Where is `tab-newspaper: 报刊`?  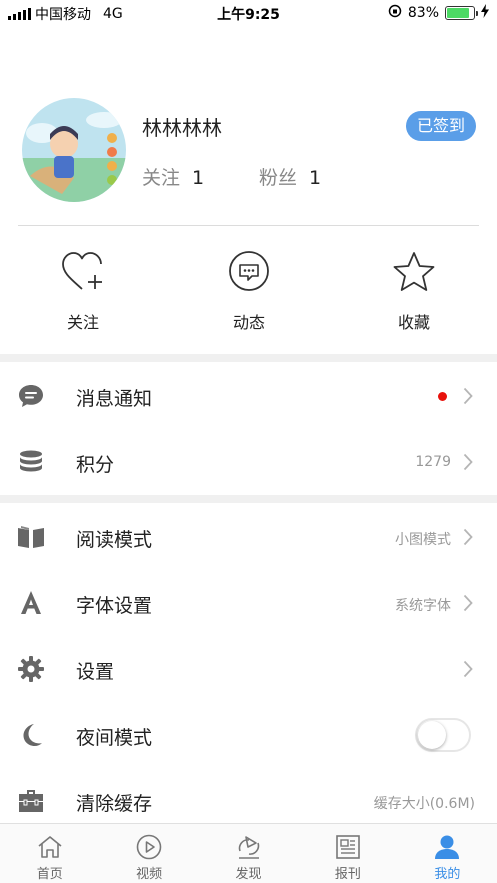
tab-newspaper: 报刊 is located at coordinates (347, 853).